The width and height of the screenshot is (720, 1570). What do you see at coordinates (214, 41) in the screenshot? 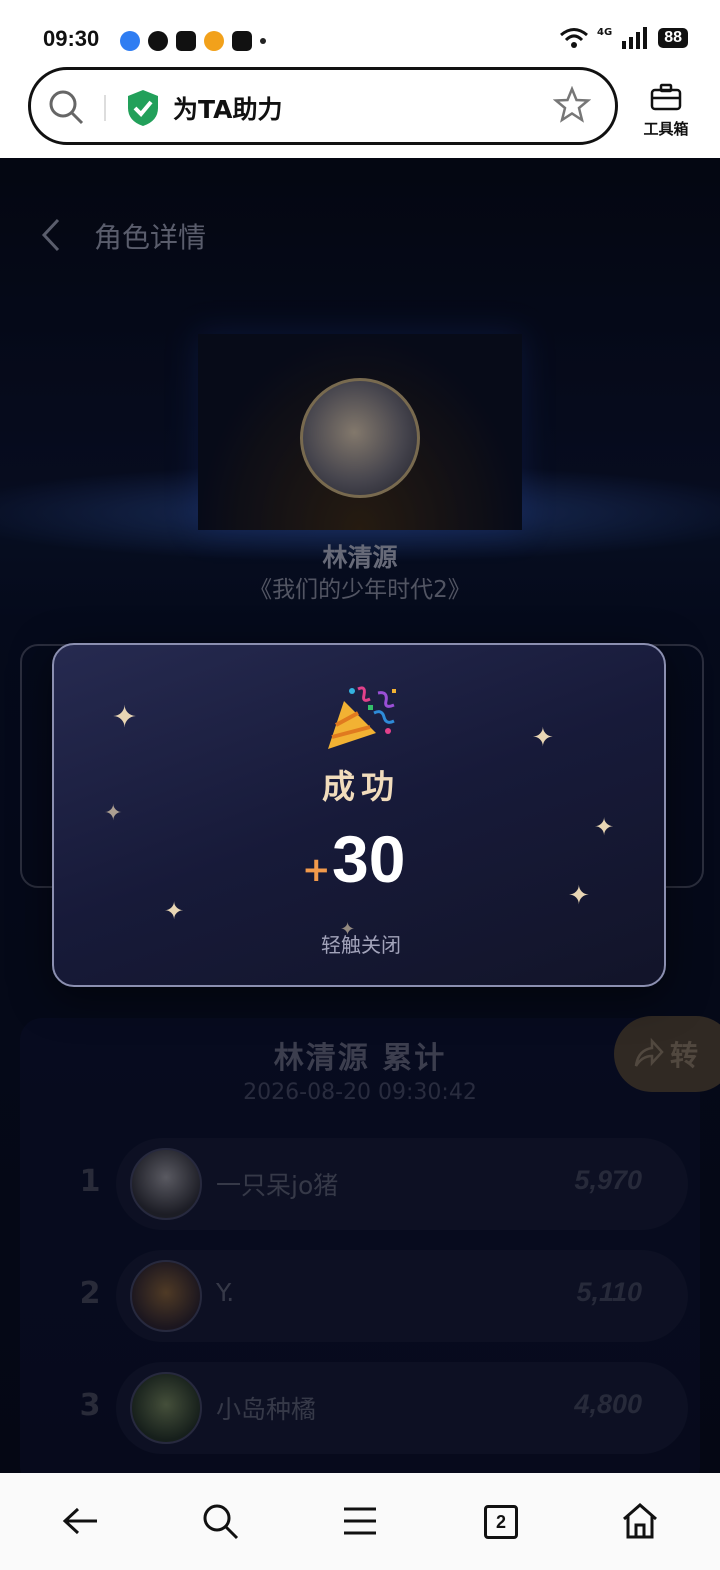
I see `weibo-icon` at bounding box center [214, 41].